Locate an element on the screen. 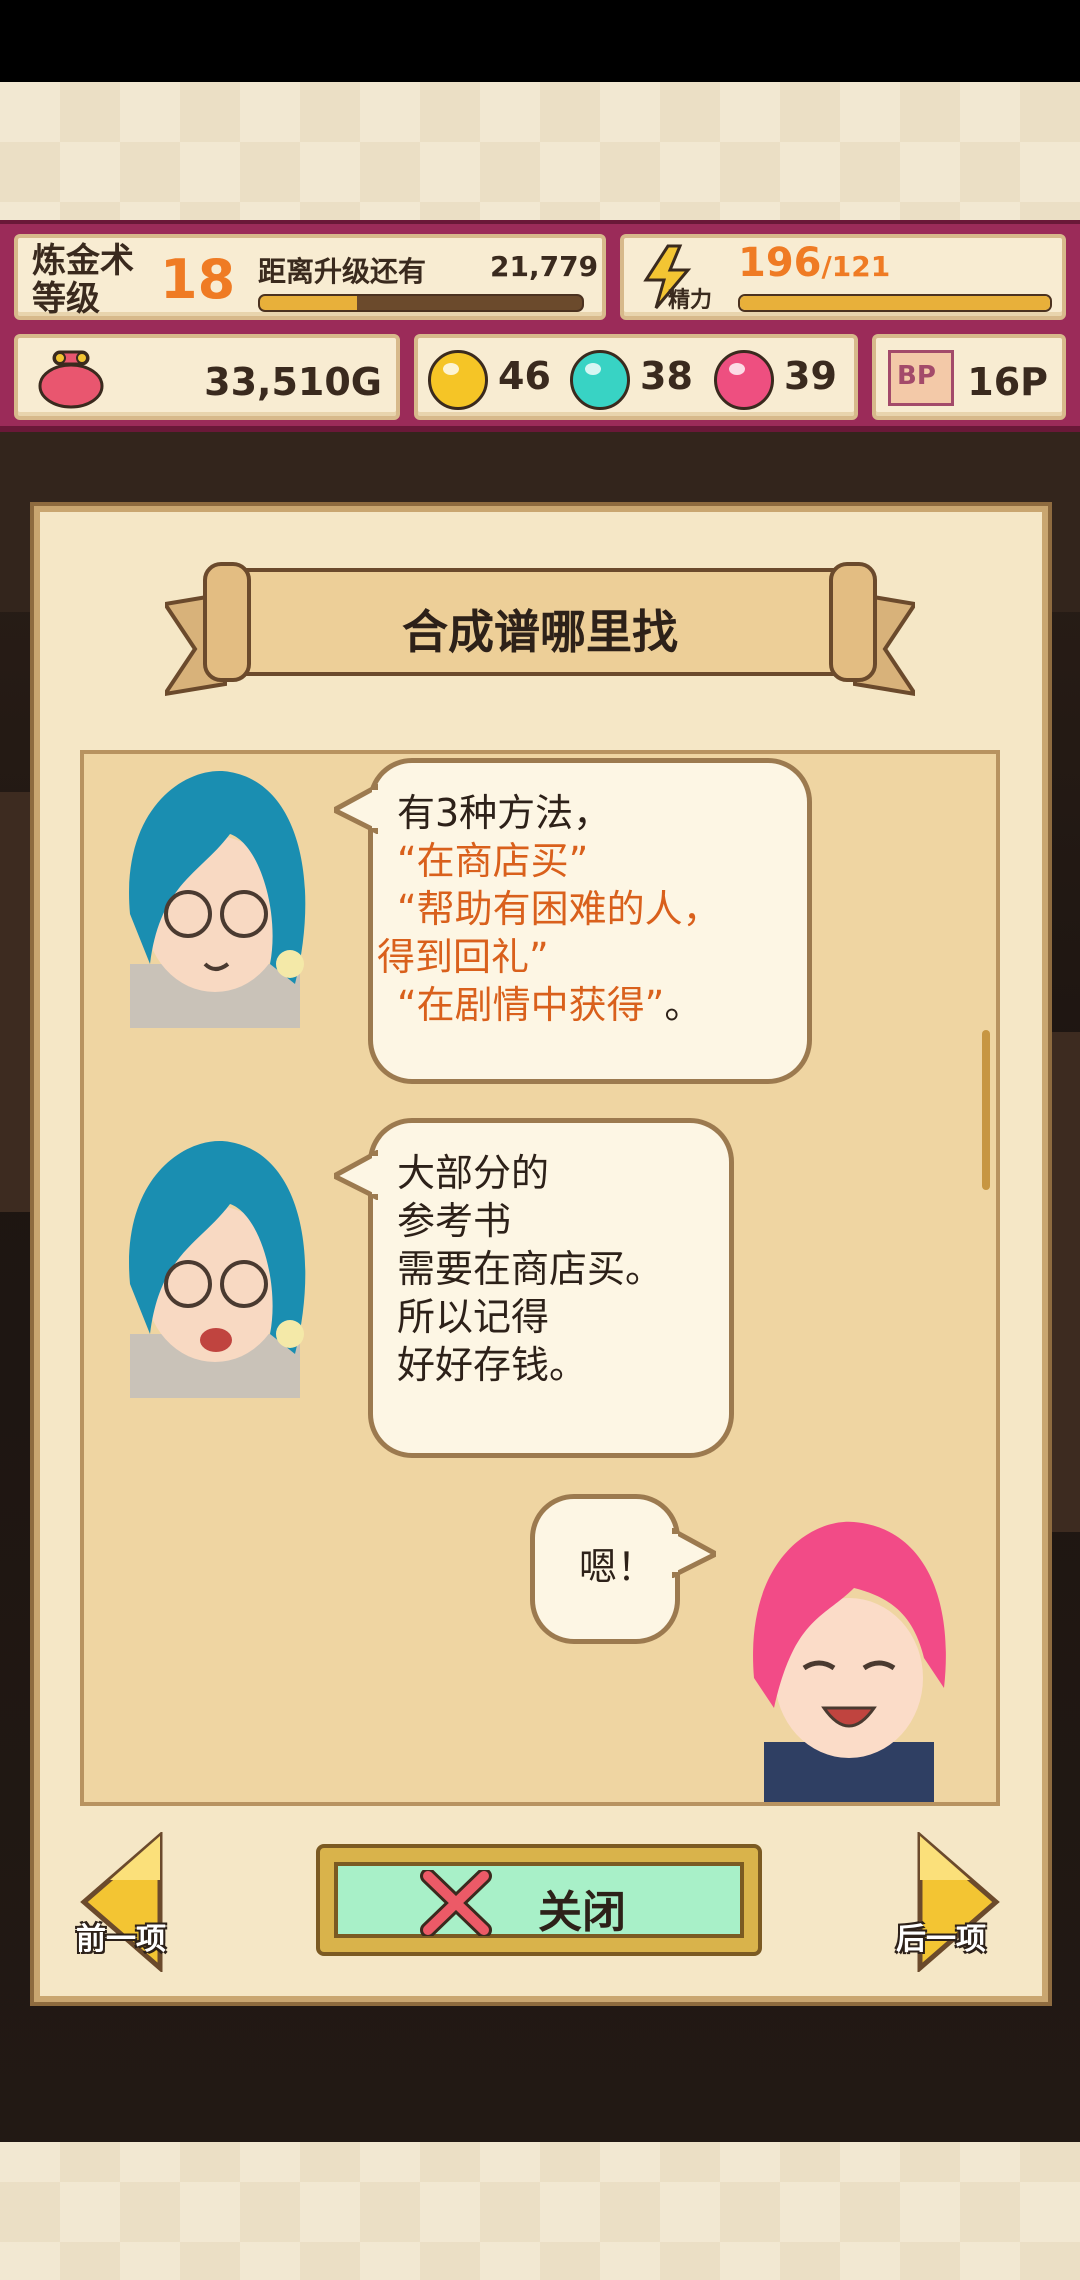 Image resolution: width=1080 pixels, height=2280 pixels. message-1-line-5-highlight: “在剧情中获得” is located at coordinates (531, 1005).